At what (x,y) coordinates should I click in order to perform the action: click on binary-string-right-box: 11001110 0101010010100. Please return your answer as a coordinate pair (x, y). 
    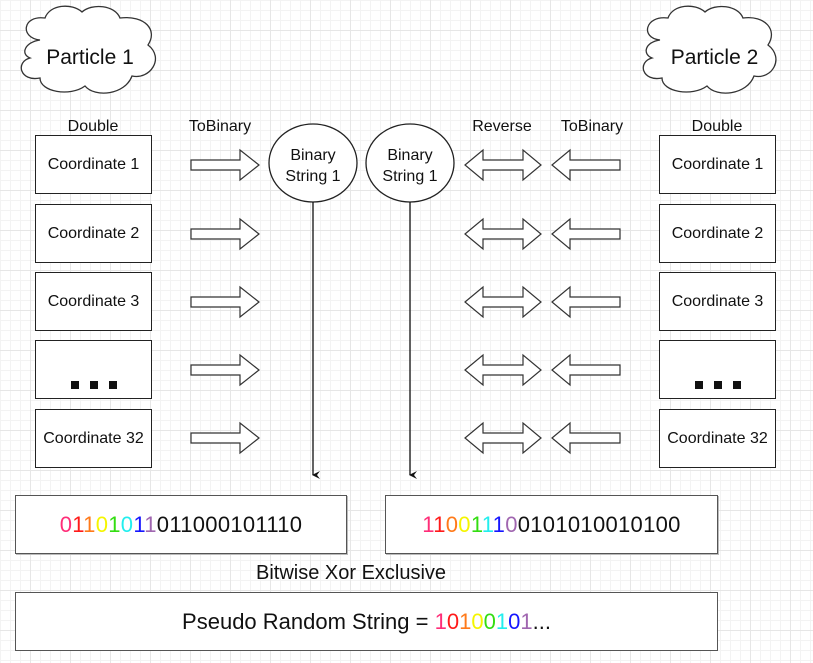
    Looking at the image, I should click on (551, 524).